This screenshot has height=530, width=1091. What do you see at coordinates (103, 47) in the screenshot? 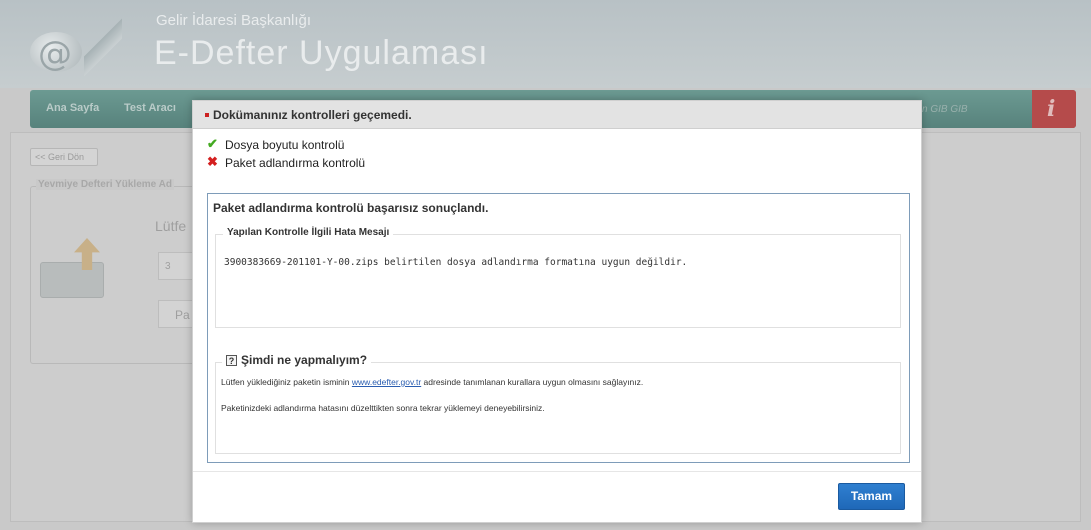
I see `quill-icon` at bounding box center [103, 47].